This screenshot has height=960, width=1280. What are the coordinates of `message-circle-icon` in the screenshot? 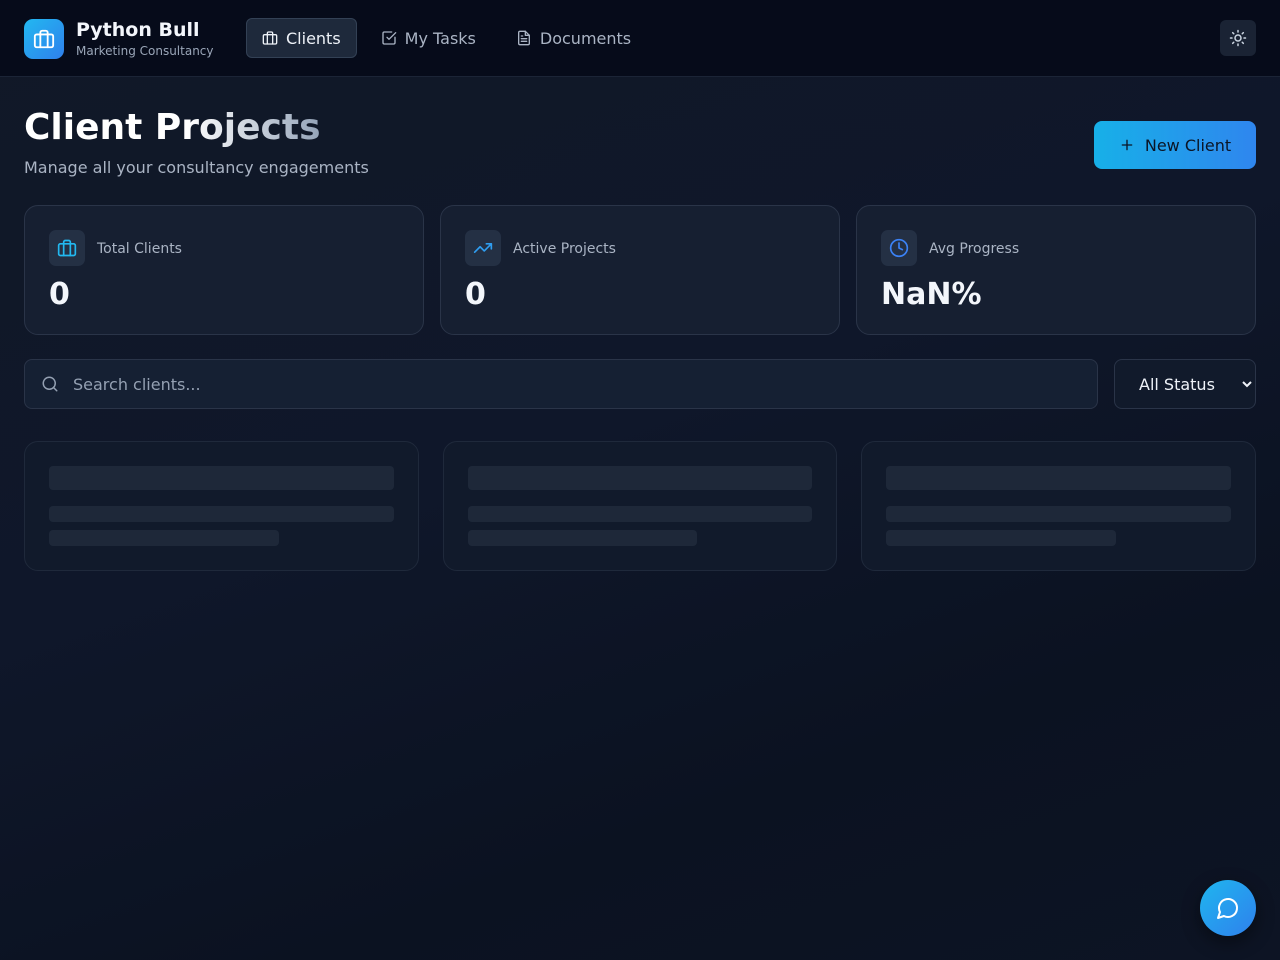 It's located at (1227, 908).